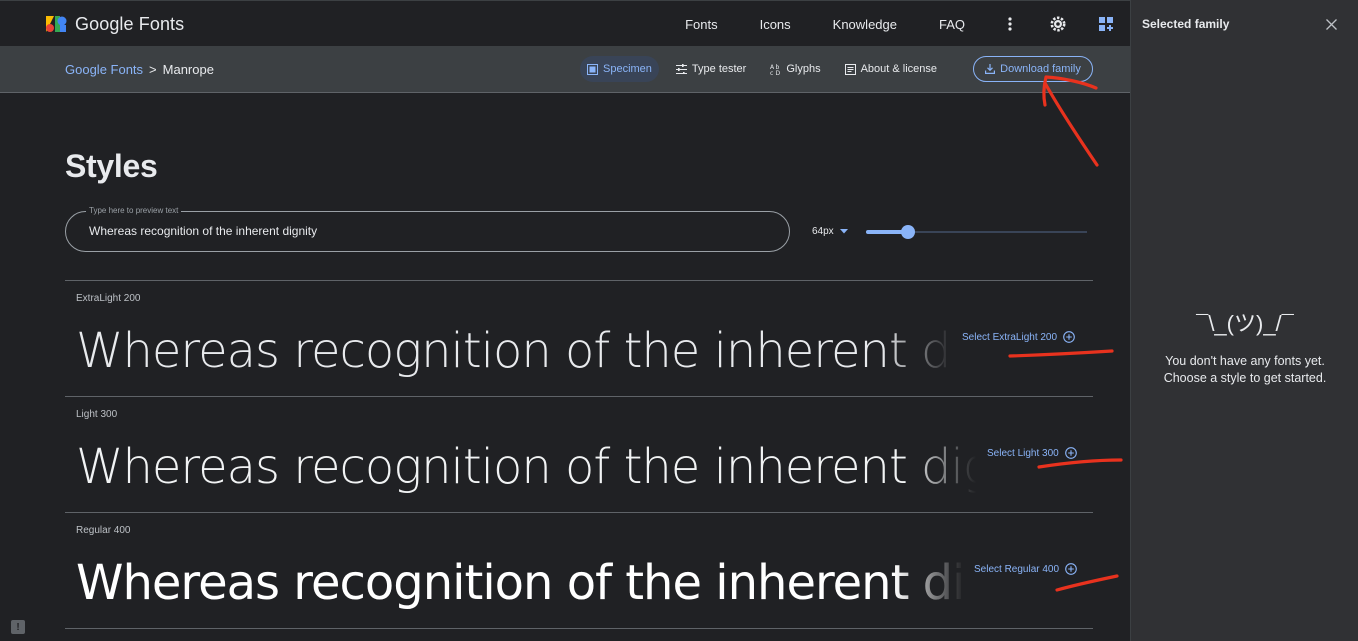  Describe the element at coordinates (592, 69) in the screenshot. I see `specimen-icon` at that location.